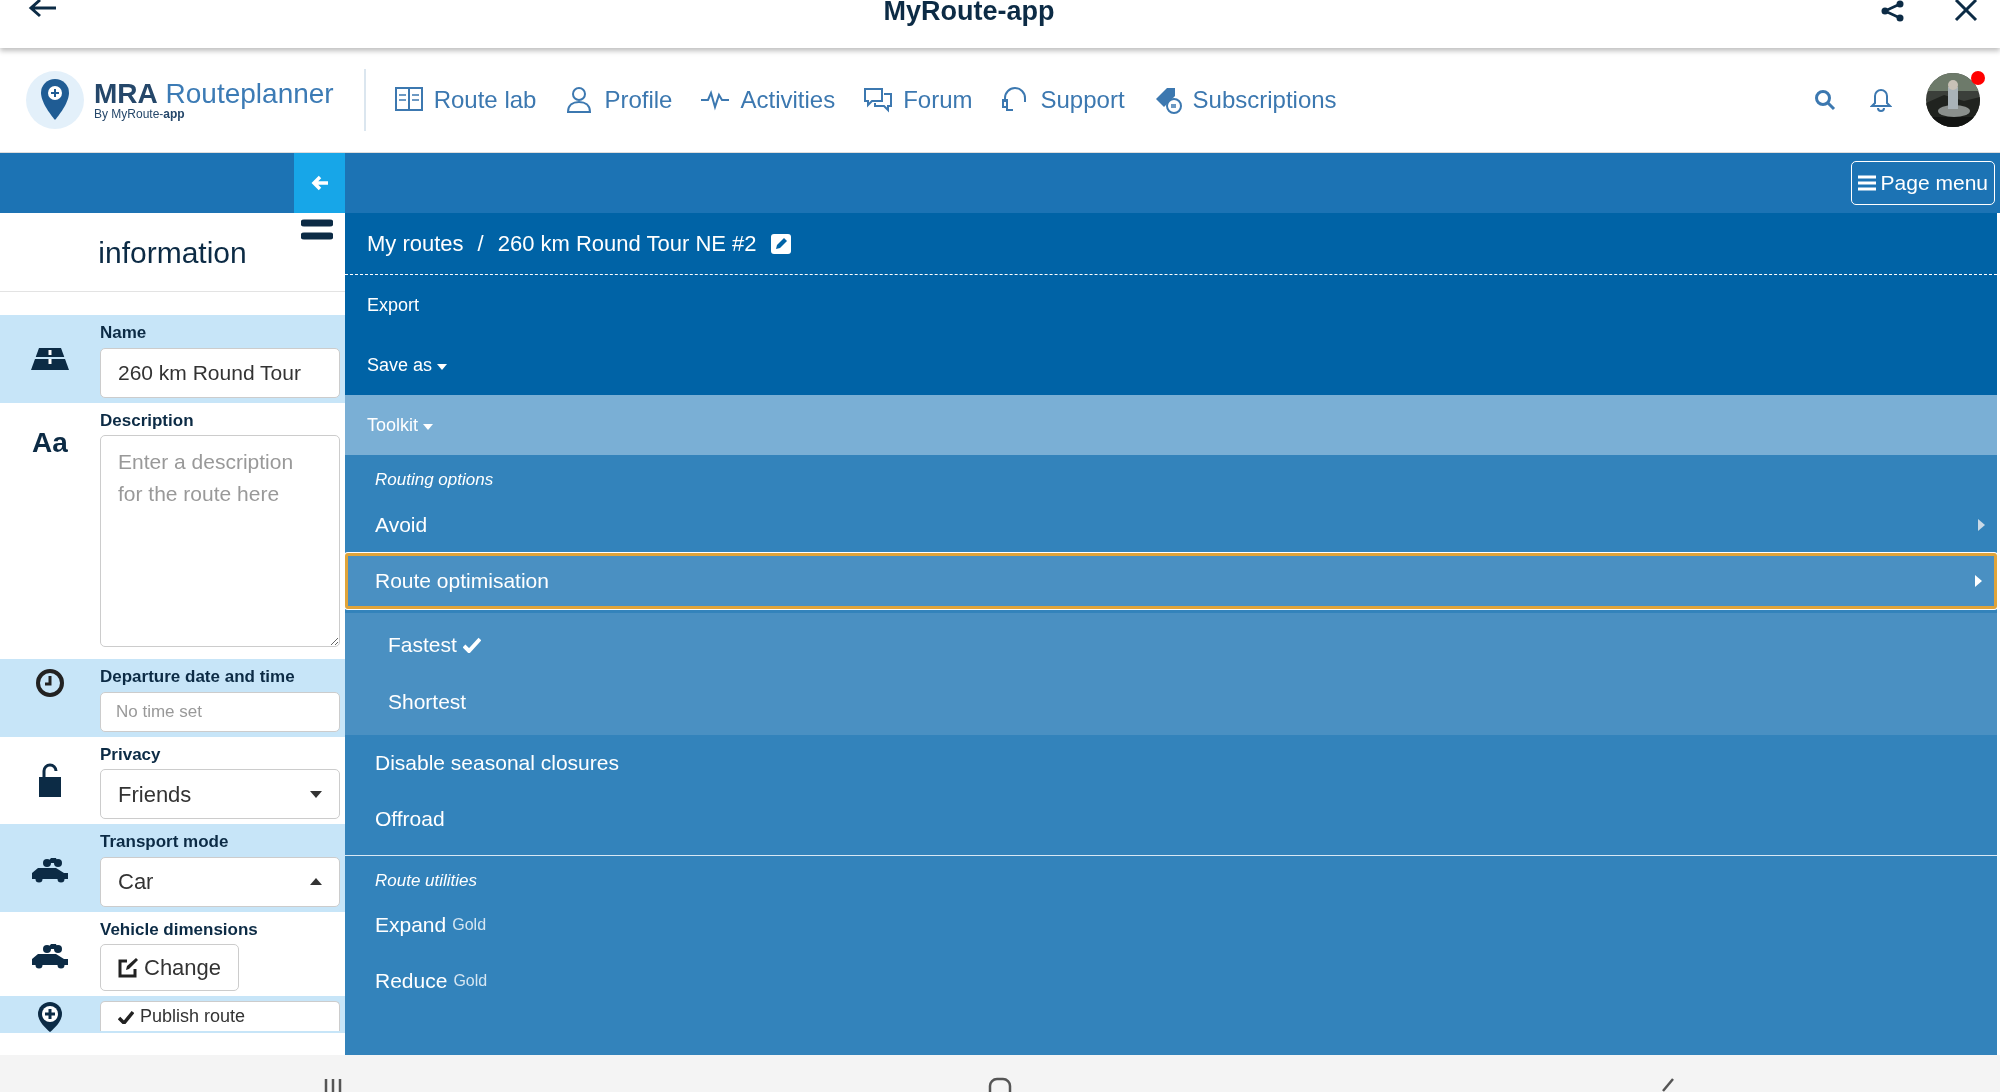 The height and width of the screenshot is (1092, 2000). I want to click on breadcrumb-link: 260 km Round Tour NE #2, so click(627, 243).